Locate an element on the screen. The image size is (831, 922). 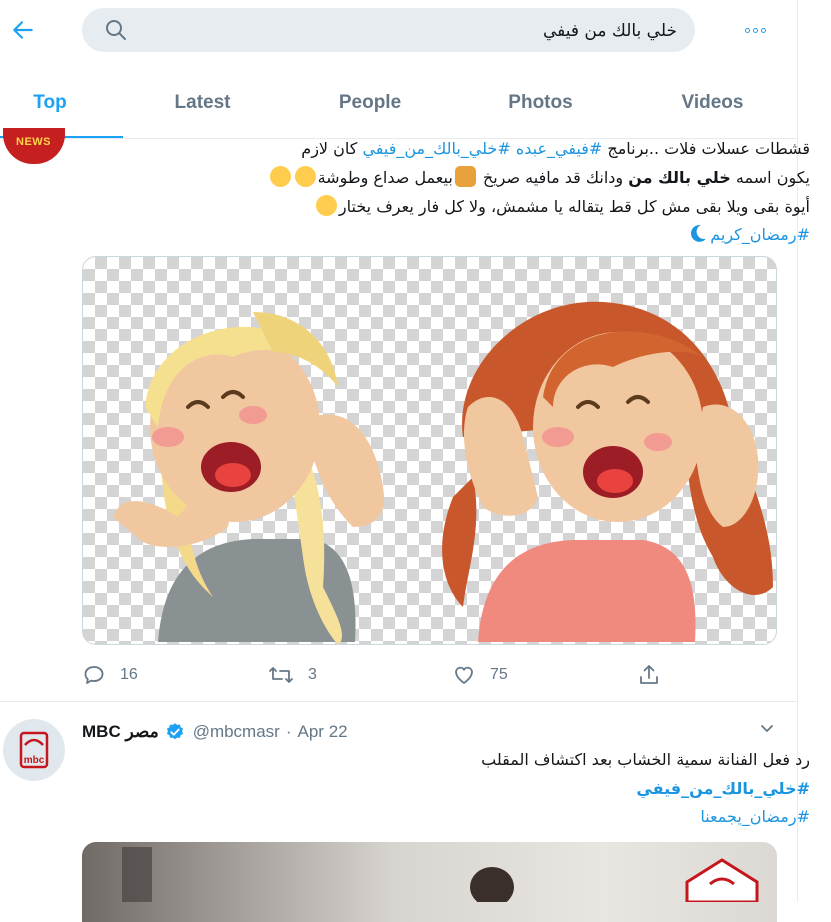
more-options-button is located at coordinates (755, 30).